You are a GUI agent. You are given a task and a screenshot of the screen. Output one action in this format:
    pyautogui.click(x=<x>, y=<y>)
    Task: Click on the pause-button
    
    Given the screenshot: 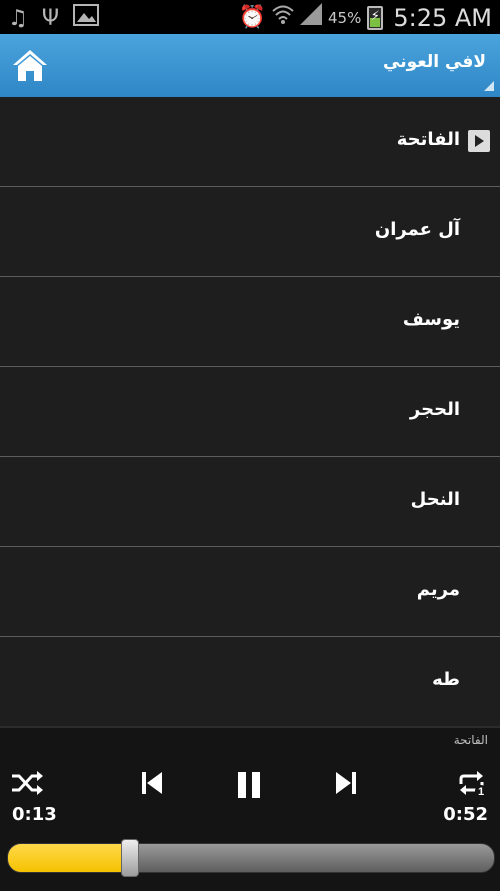 What is the action you would take?
    pyautogui.click(x=249, y=787)
    